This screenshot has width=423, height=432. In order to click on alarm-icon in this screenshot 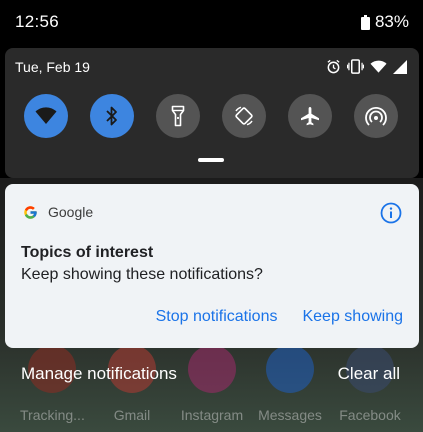, I will do `click(333, 66)`.